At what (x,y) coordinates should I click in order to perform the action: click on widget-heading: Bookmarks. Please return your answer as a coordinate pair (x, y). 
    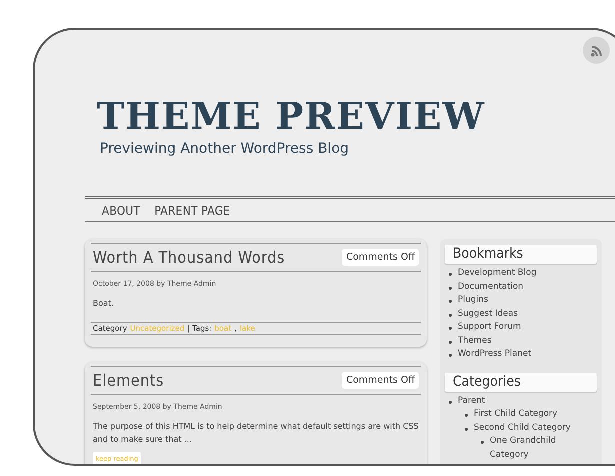
    Looking at the image, I should click on (521, 254).